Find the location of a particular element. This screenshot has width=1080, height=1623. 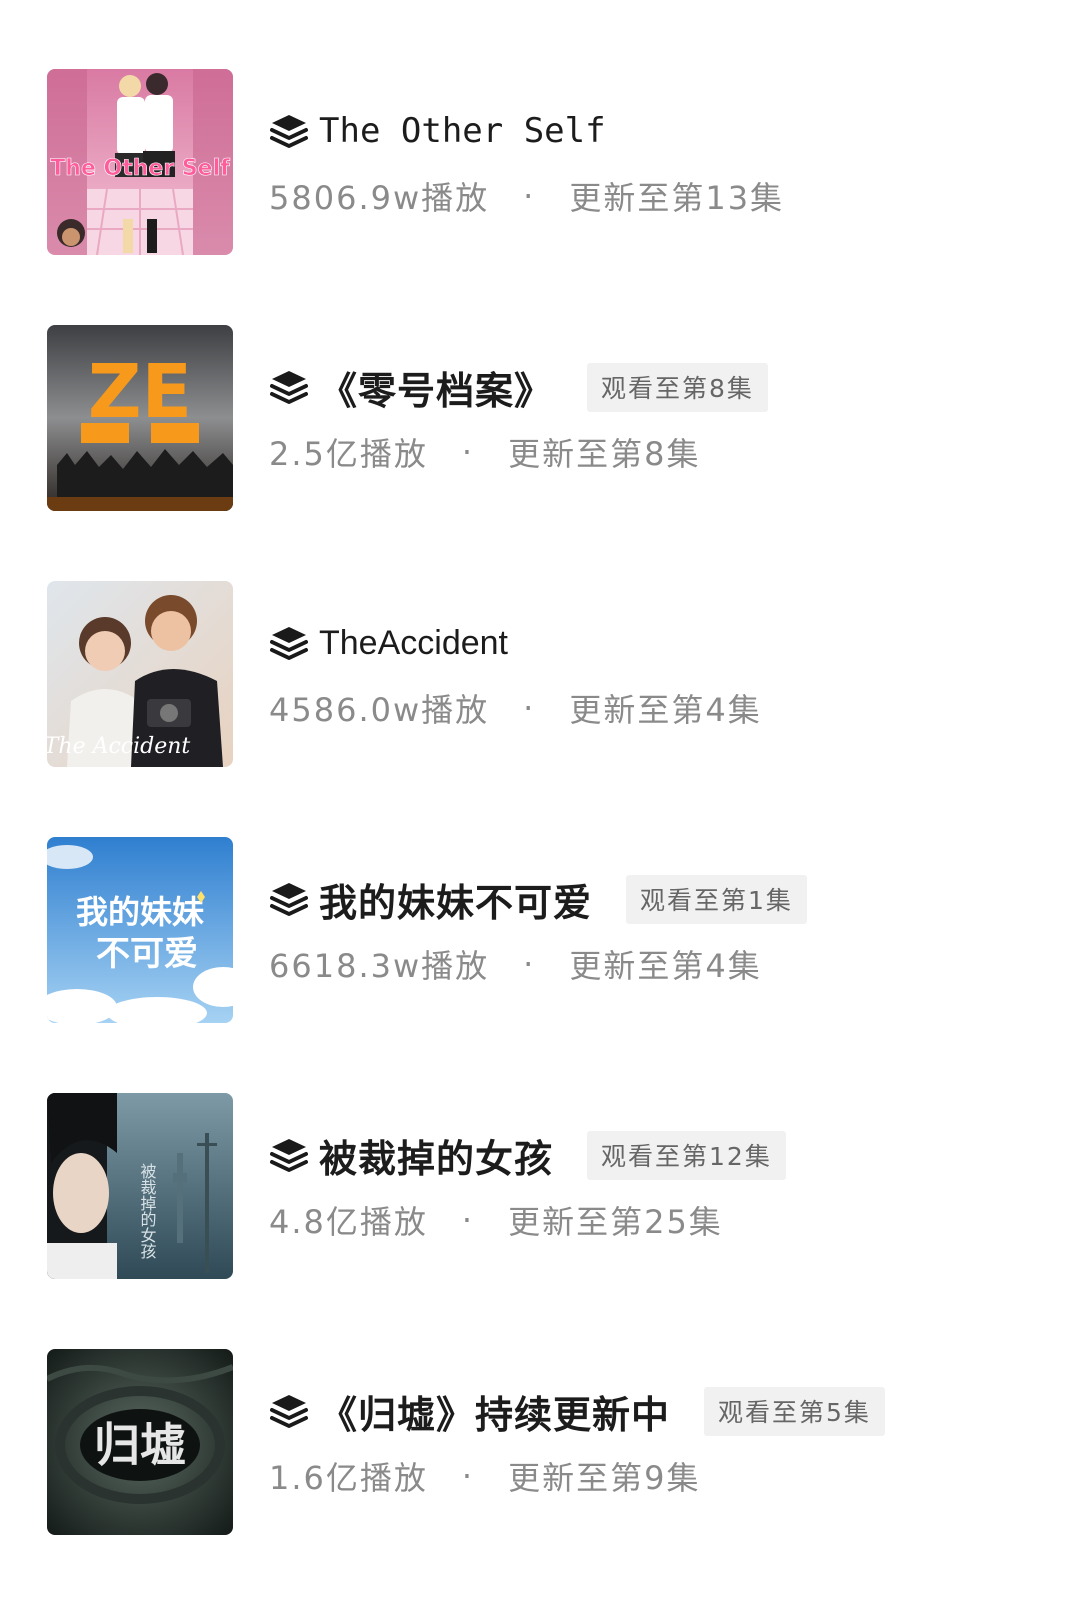

title-row: TheAccident is located at coordinates (388, 643).